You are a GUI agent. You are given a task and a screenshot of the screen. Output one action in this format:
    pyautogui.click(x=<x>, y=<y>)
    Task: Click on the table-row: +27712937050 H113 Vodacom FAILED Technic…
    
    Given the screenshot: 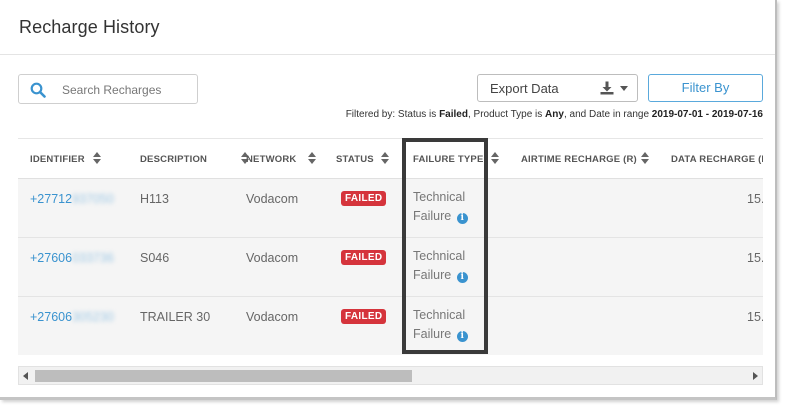 What is the action you would take?
    pyautogui.click(x=390, y=208)
    